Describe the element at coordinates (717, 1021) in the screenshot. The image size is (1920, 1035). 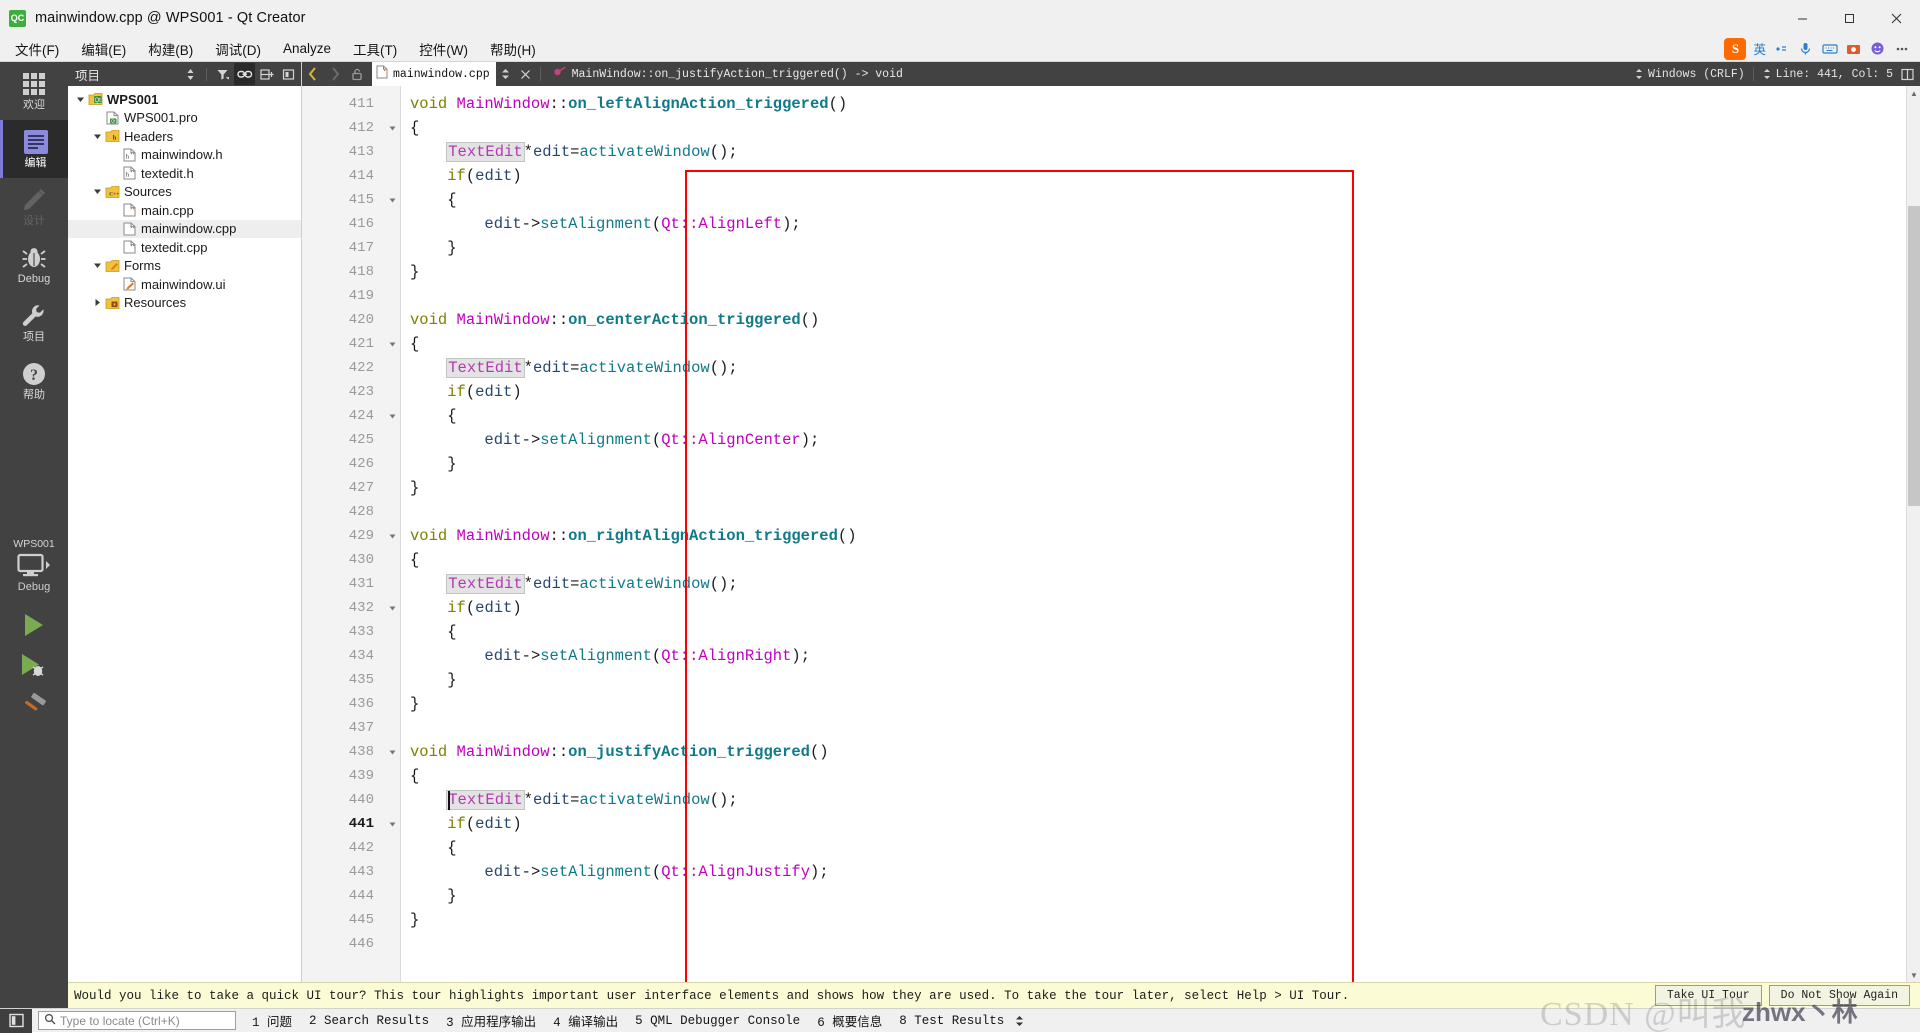
I see `output-pane-5: 5 QML Debugger Console` at that location.